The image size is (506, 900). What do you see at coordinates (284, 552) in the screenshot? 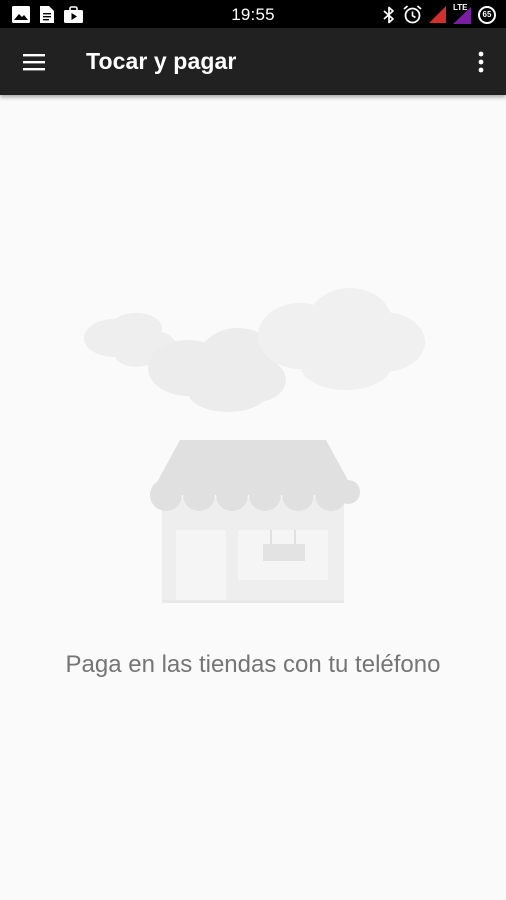
I see `store-sign` at bounding box center [284, 552].